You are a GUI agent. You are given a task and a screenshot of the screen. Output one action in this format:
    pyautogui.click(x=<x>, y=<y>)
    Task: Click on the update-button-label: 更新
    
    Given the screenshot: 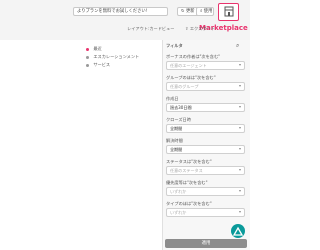 What is the action you would take?
    pyautogui.click(x=190, y=11)
    